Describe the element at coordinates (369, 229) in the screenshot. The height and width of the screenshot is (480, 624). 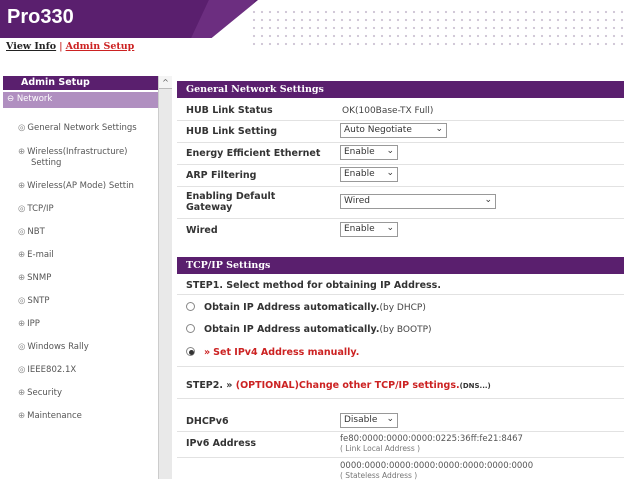
I see `wired-select: Enable ⌄` at that location.